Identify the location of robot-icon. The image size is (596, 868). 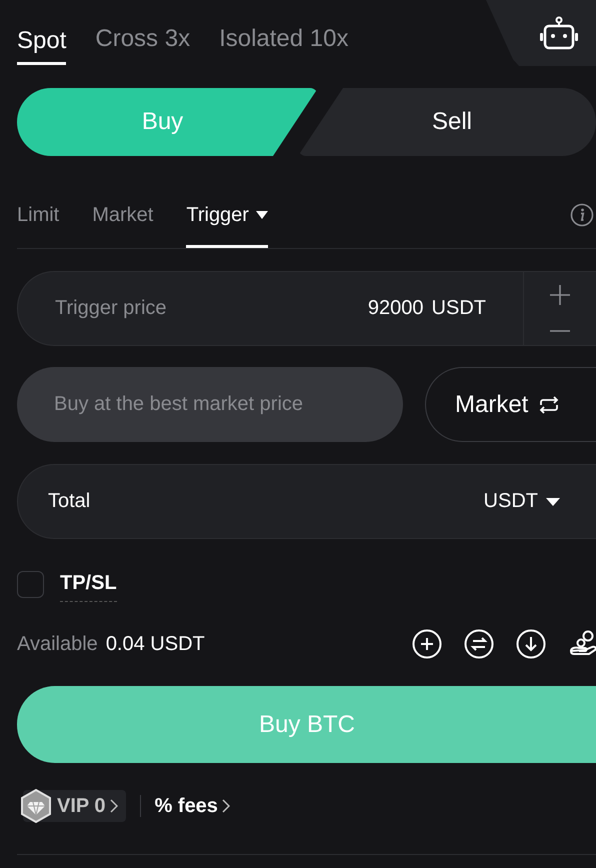
(559, 33).